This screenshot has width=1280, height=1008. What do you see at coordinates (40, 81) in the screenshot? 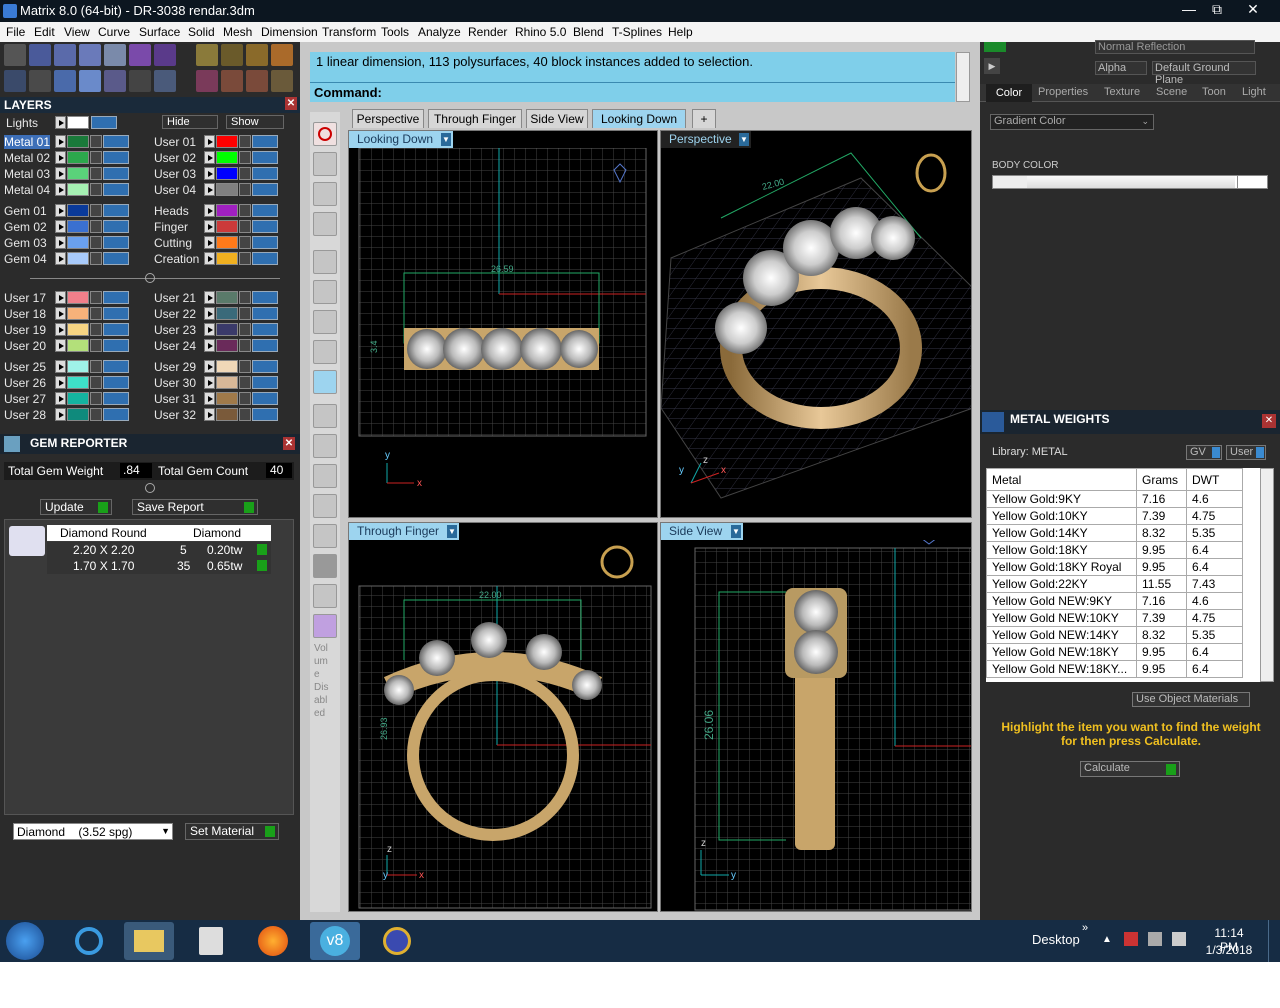
I see `window-icon` at bounding box center [40, 81].